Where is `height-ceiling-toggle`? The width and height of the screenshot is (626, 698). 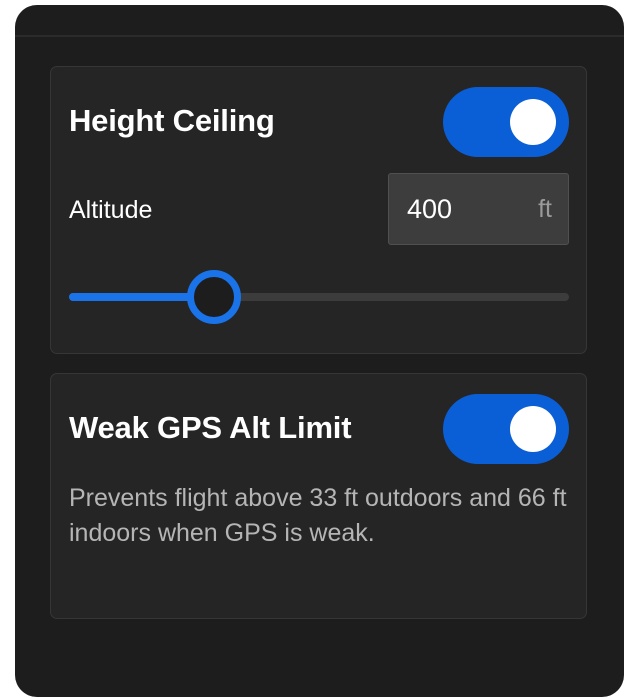
height-ceiling-toggle is located at coordinates (506, 122).